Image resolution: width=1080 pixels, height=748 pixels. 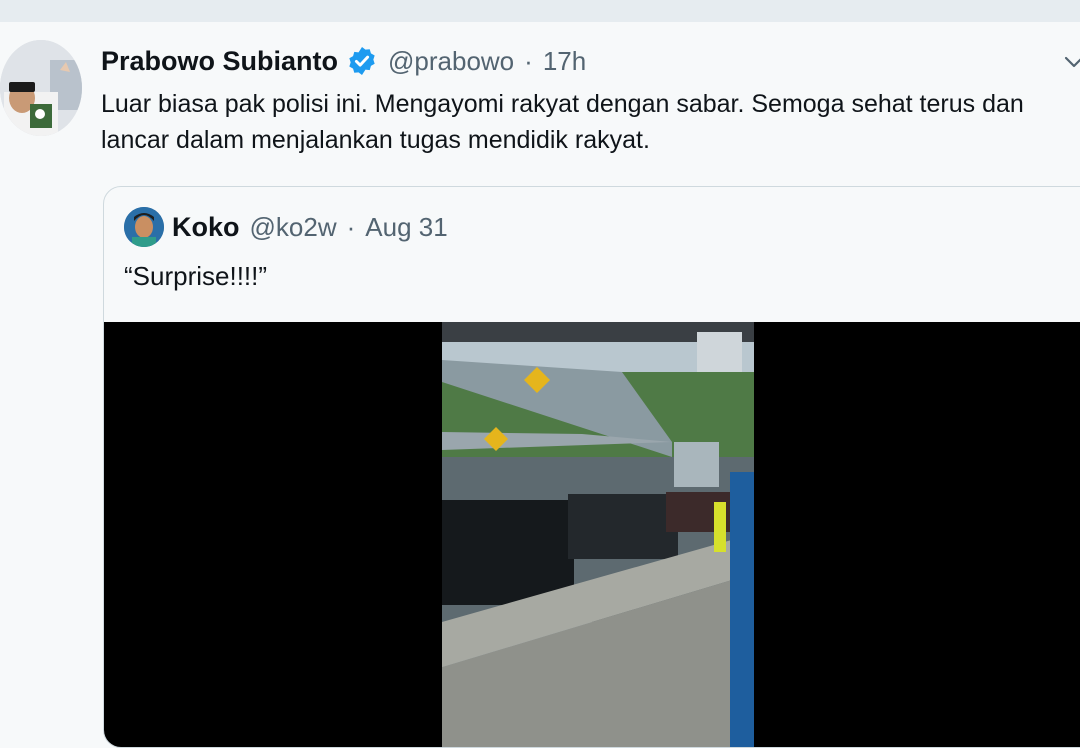 I want to click on quoted-avatar-image, so click(x=144, y=227).